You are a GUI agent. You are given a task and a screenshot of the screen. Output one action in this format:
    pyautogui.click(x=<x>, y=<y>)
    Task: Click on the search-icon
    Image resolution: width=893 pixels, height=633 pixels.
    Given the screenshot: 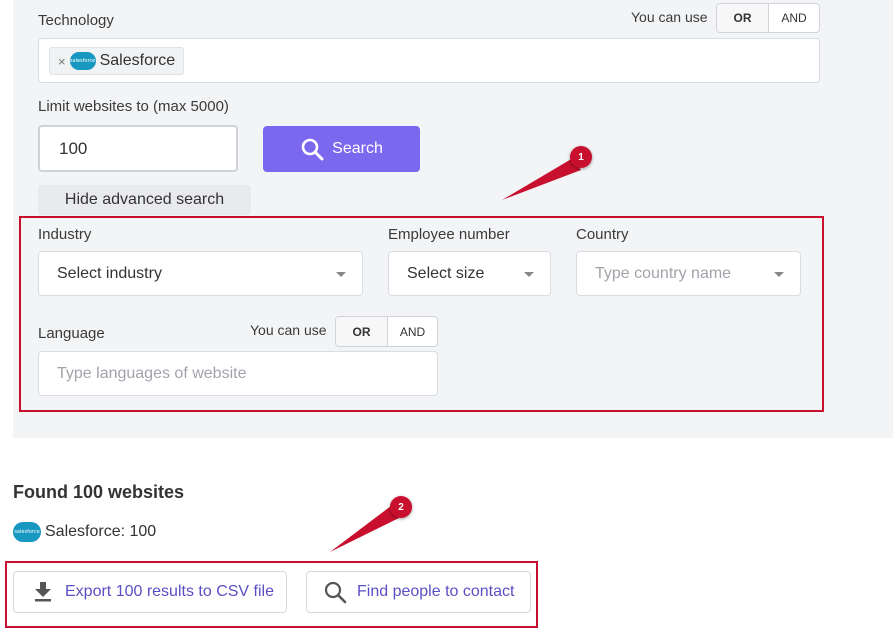 What is the action you would take?
    pyautogui.click(x=312, y=149)
    